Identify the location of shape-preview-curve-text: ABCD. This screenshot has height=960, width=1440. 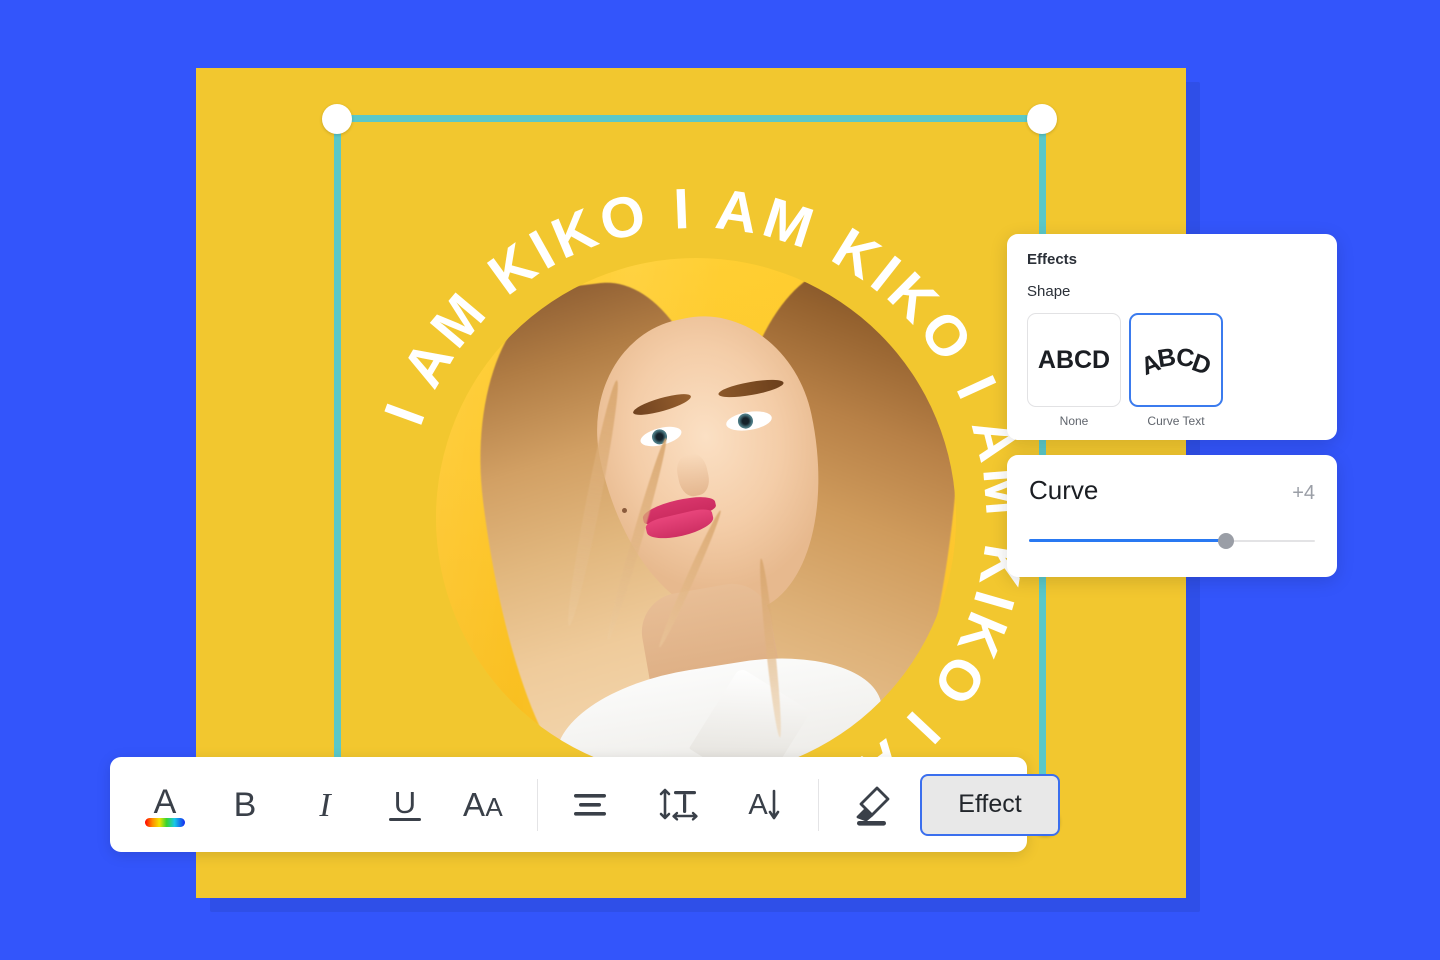
(1175, 361).